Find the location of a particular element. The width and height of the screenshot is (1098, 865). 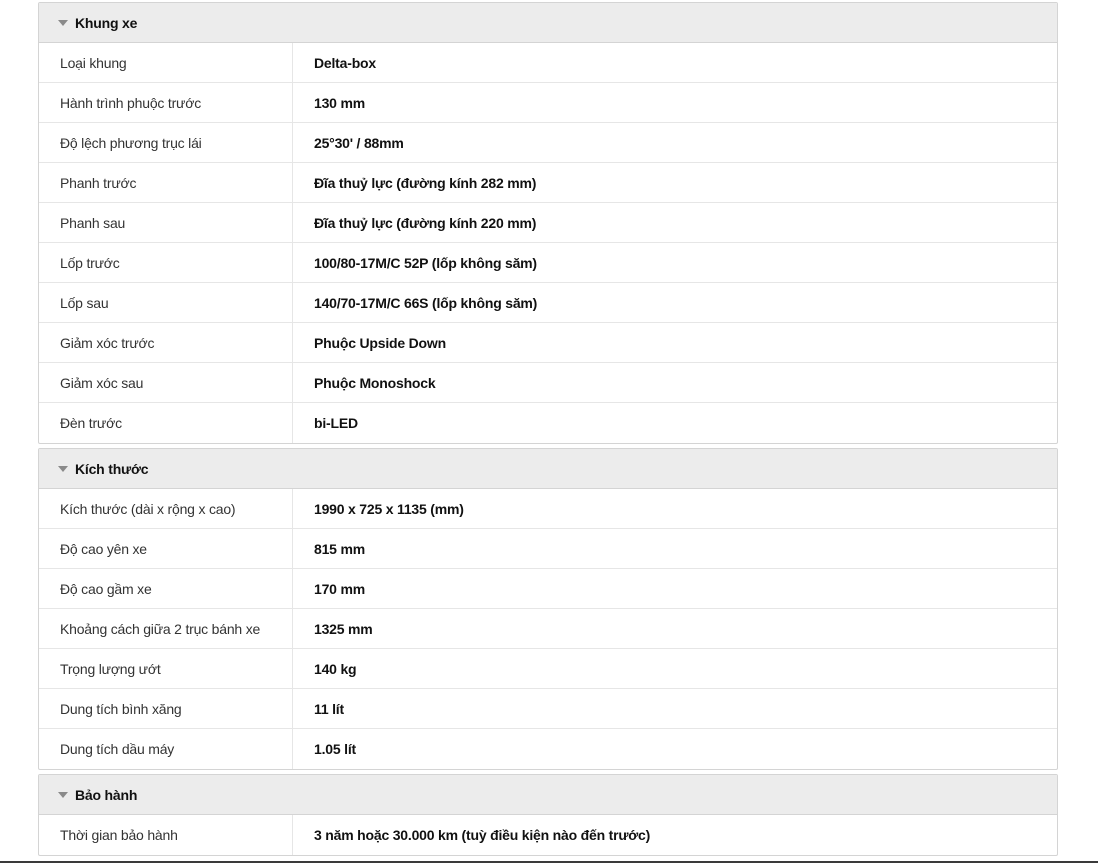

spec-row: Giảm xóc sau Phuộc Monoshock is located at coordinates (548, 383).